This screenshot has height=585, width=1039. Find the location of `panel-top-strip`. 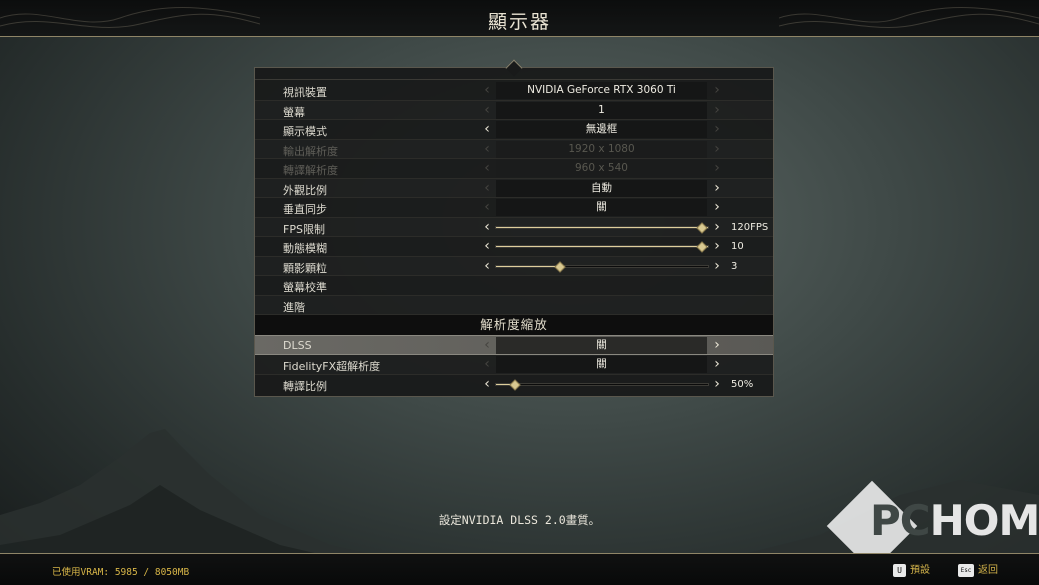

panel-top-strip is located at coordinates (514, 74).